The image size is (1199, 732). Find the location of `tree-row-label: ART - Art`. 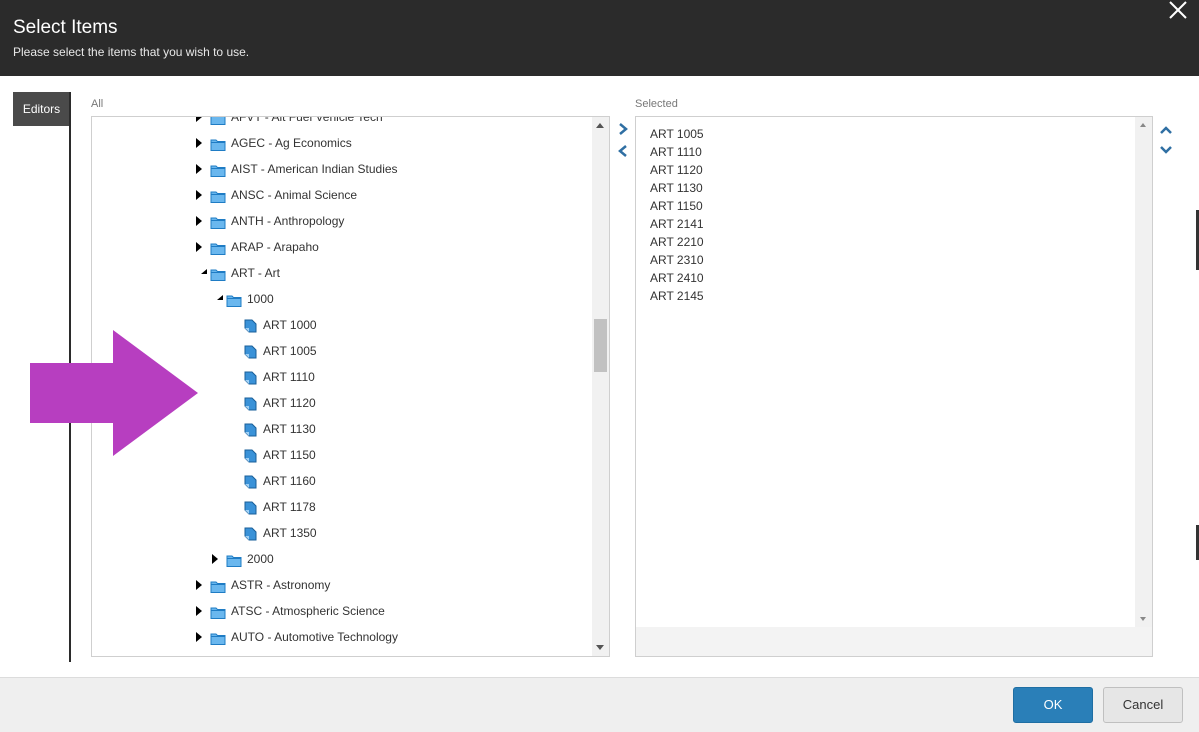

tree-row-label: ART - Art is located at coordinates (255, 273).